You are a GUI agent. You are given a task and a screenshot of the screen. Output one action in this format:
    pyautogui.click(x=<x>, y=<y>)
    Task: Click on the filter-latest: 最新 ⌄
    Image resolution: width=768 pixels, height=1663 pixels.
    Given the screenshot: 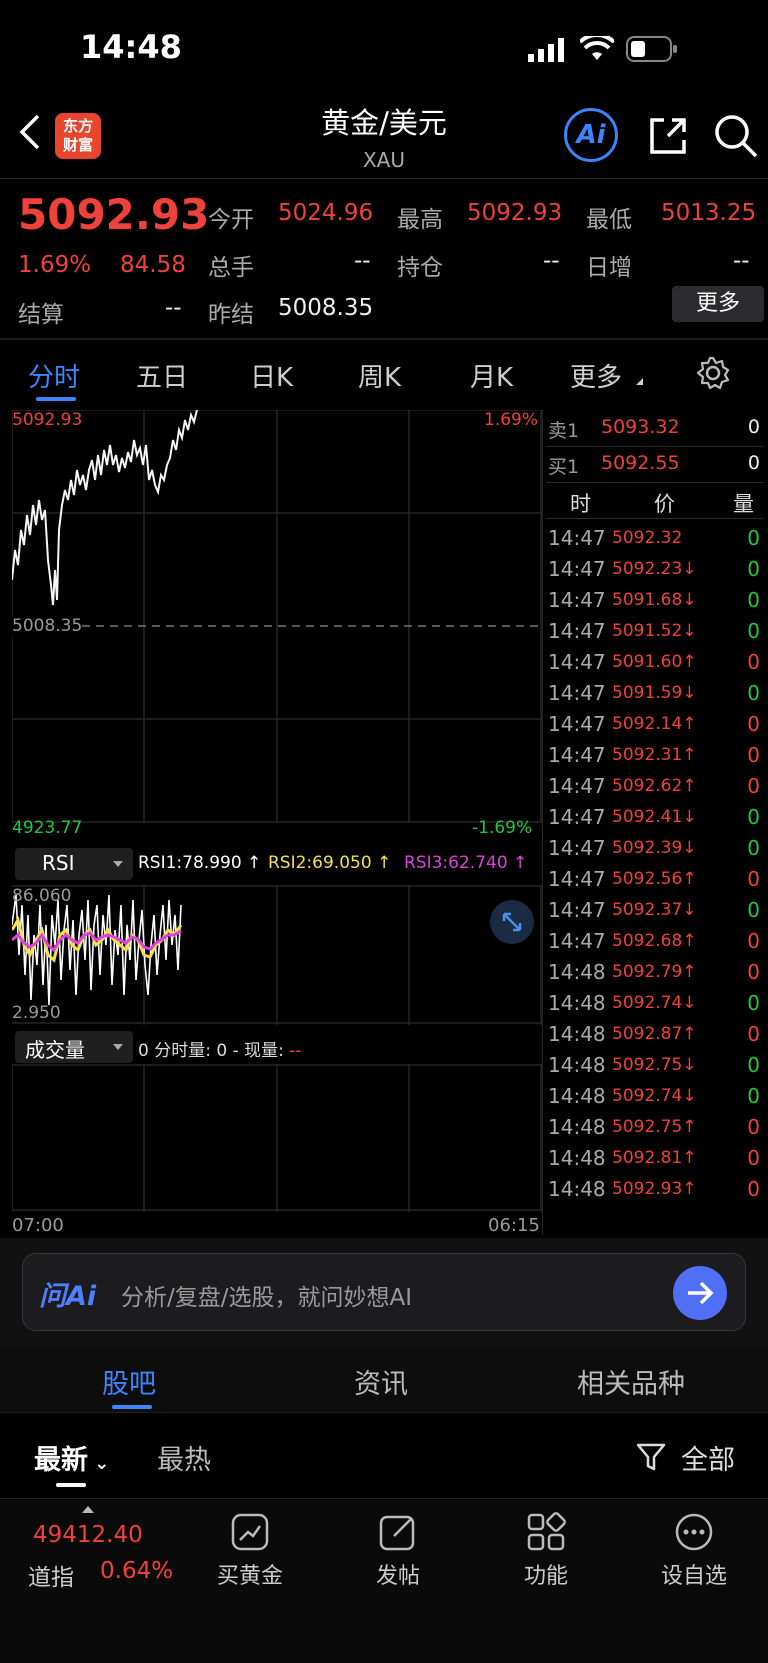 What is the action you would take?
    pyautogui.click(x=71, y=1457)
    